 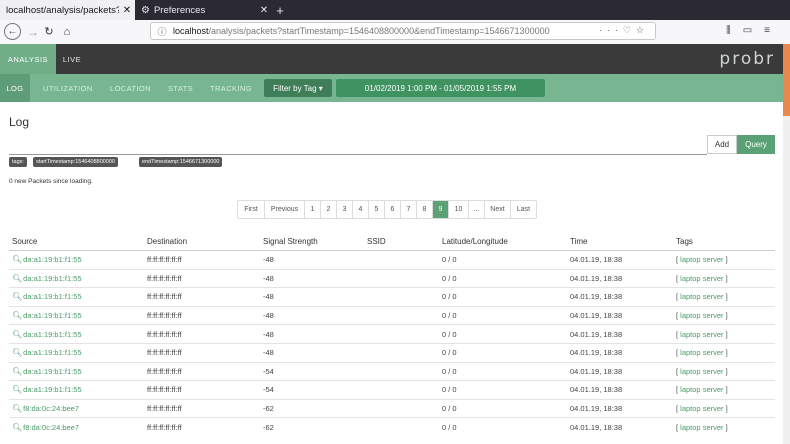 What do you see at coordinates (753, 30) in the screenshot?
I see `sidebar-icon: ▭` at bounding box center [753, 30].